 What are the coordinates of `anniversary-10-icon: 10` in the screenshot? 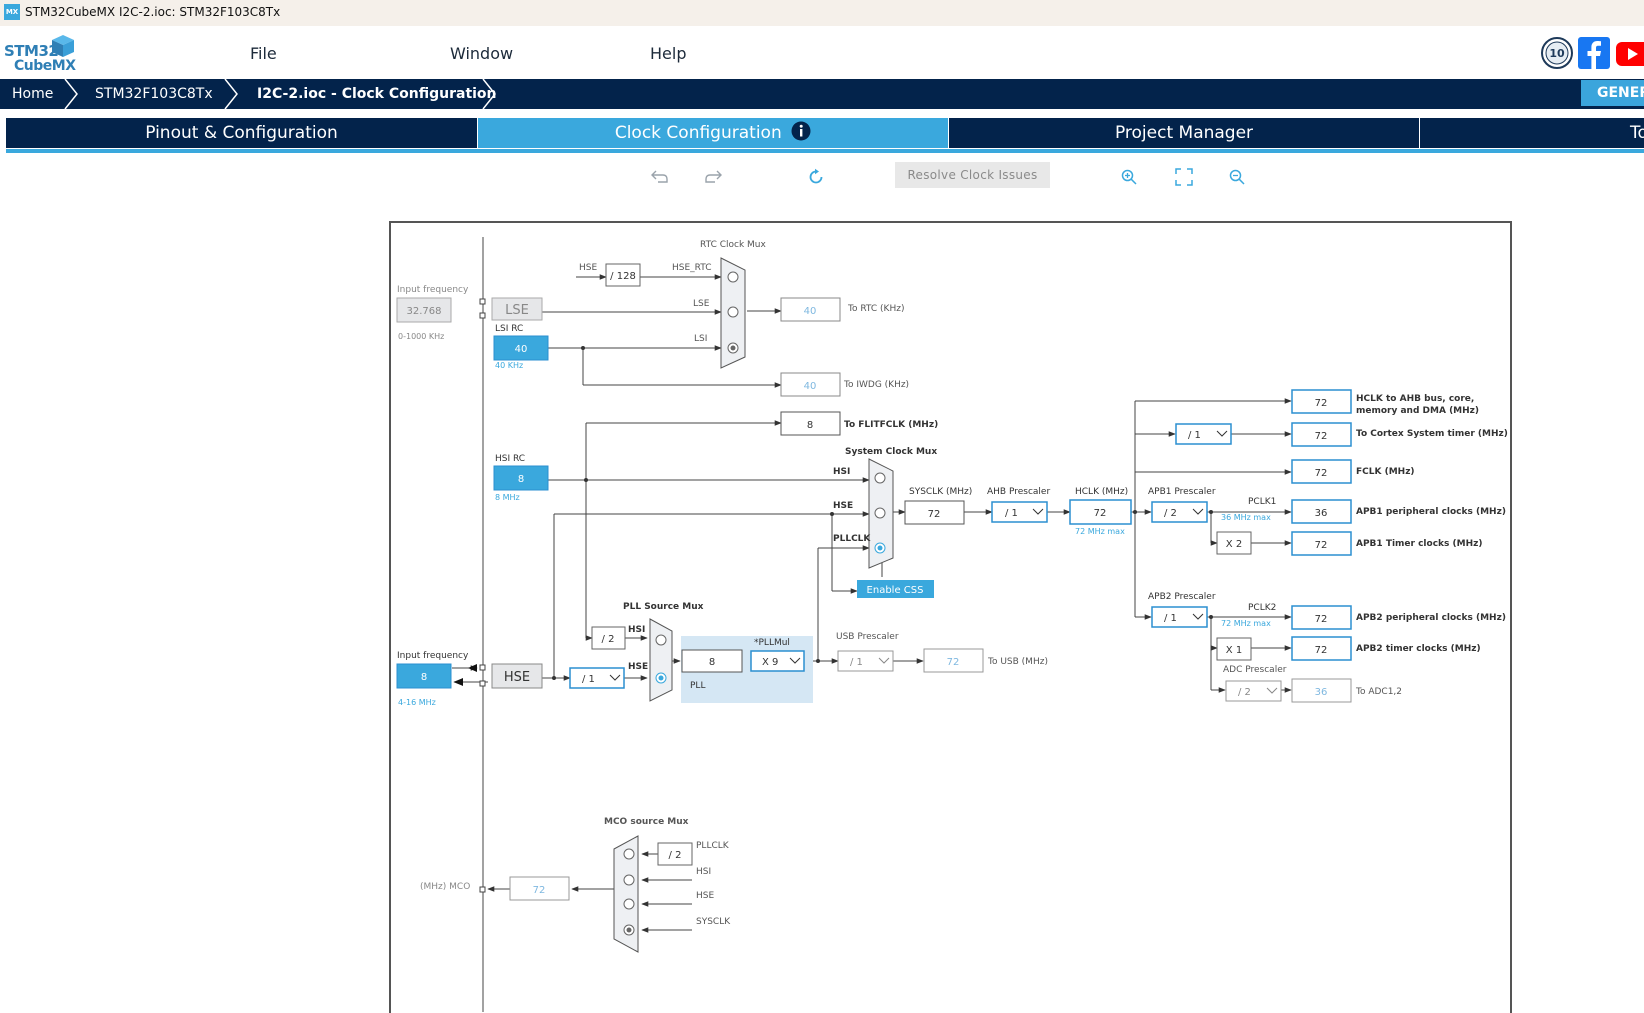 It's located at (1557, 53).